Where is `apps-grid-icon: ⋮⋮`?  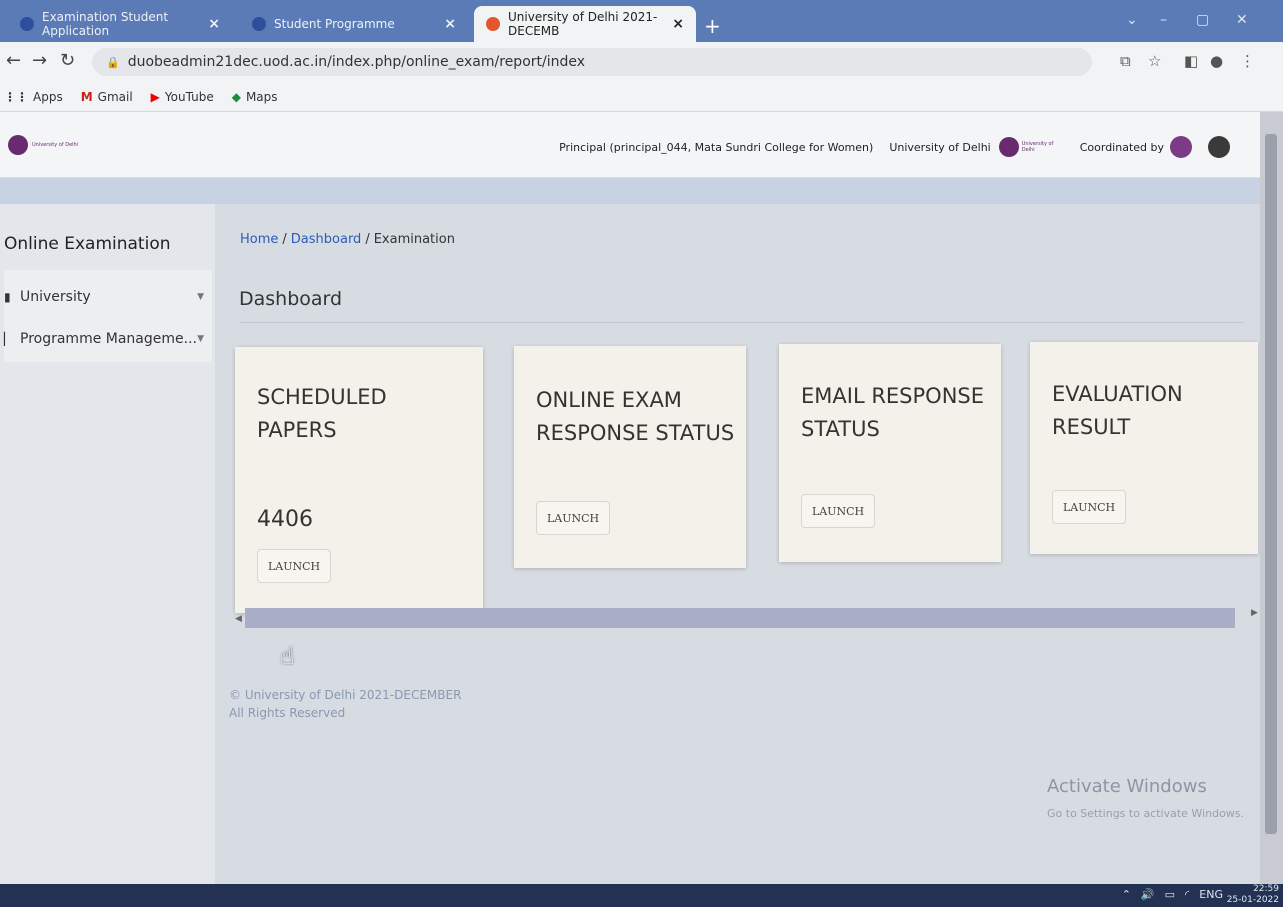
apps-grid-icon: ⋮⋮ is located at coordinates (16, 96).